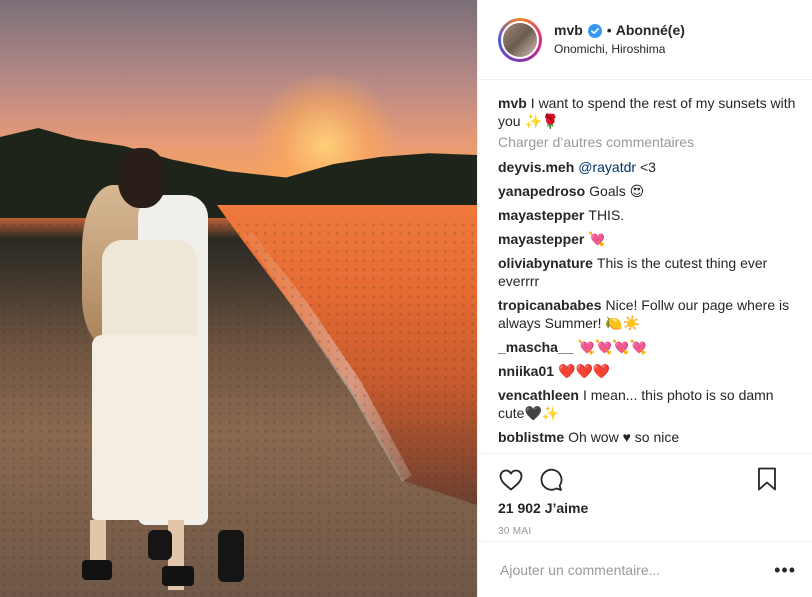 Image resolution: width=812 pixels, height=597 pixels. I want to click on comment-item: deyvis.meh @rayatdr <3, so click(647, 167).